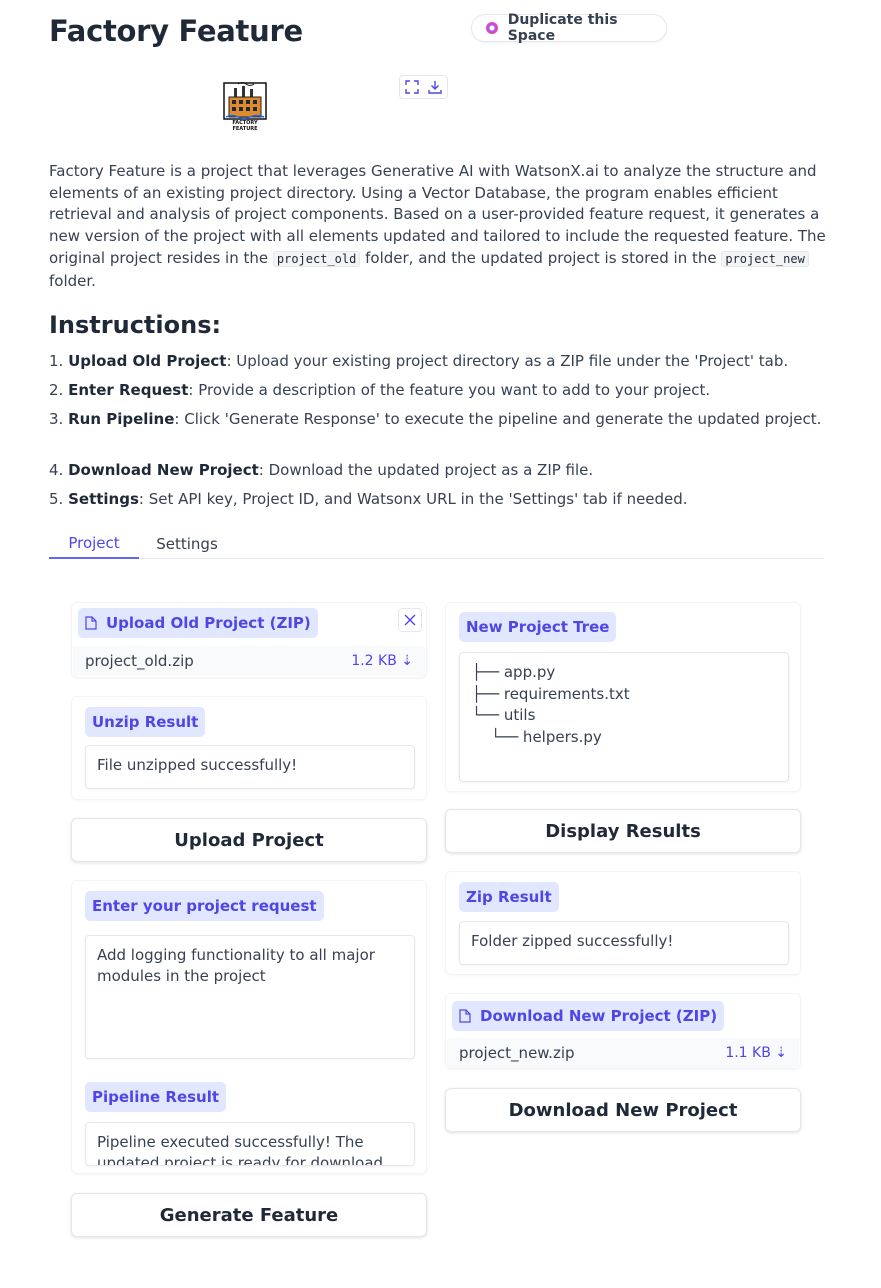 This screenshot has height=1288, width=881. I want to click on logo-caption: FACTORY FEATURE, so click(245, 126).